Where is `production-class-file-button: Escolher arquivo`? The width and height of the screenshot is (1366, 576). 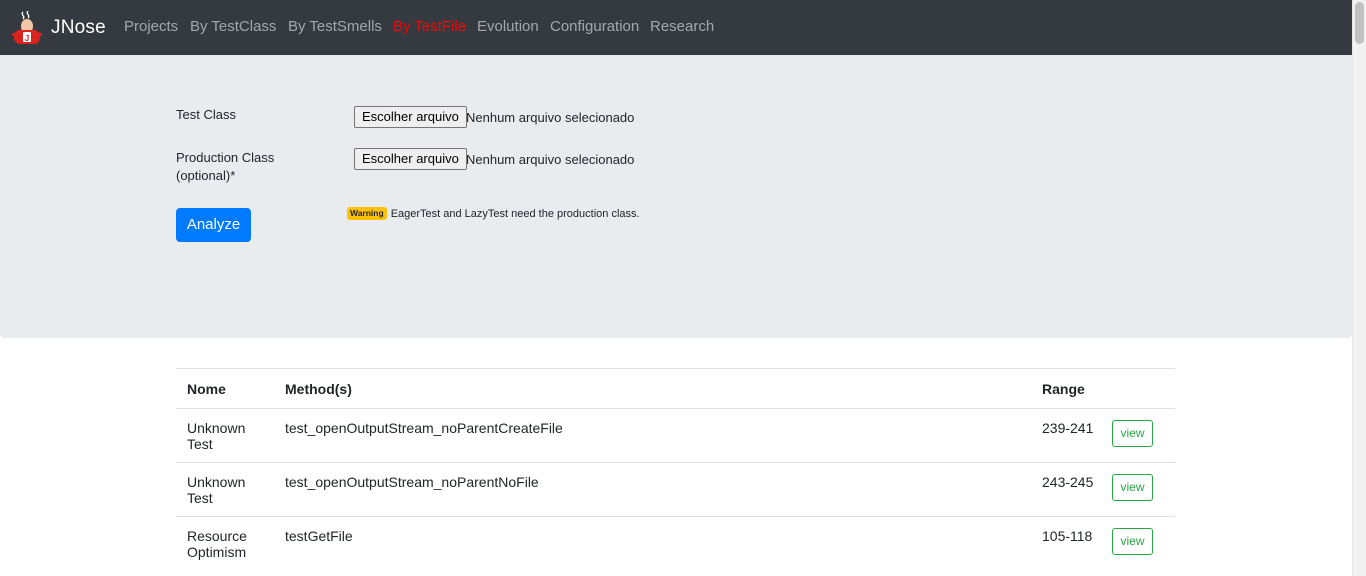
production-class-file-button: Escolher arquivo is located at coordinates (410, 159).